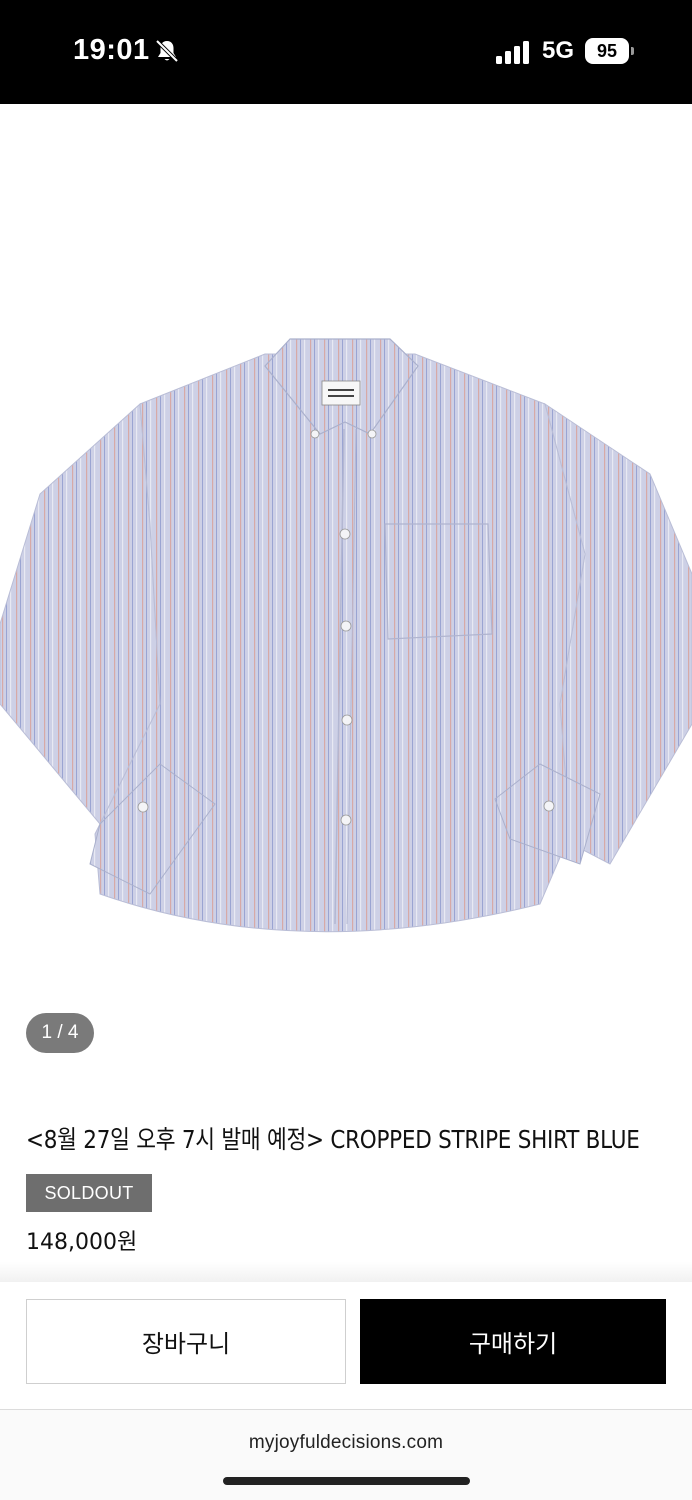  Describe the element at coordinates (89, 1193) in the screenshot. I see `soldout-badge: SOLDOUT` at that location.